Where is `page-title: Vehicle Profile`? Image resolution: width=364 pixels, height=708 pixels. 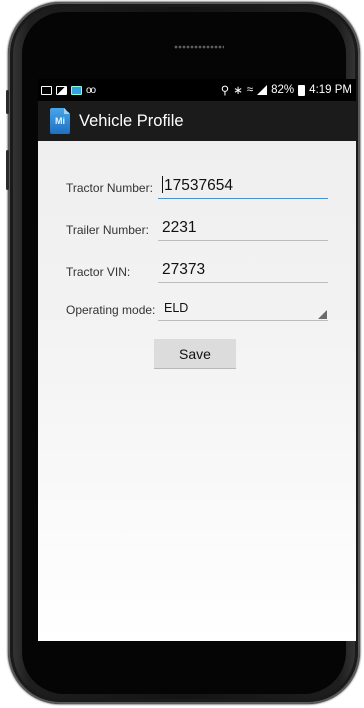 page-title: Vehicle Profile is located at coordinates (131, 120).